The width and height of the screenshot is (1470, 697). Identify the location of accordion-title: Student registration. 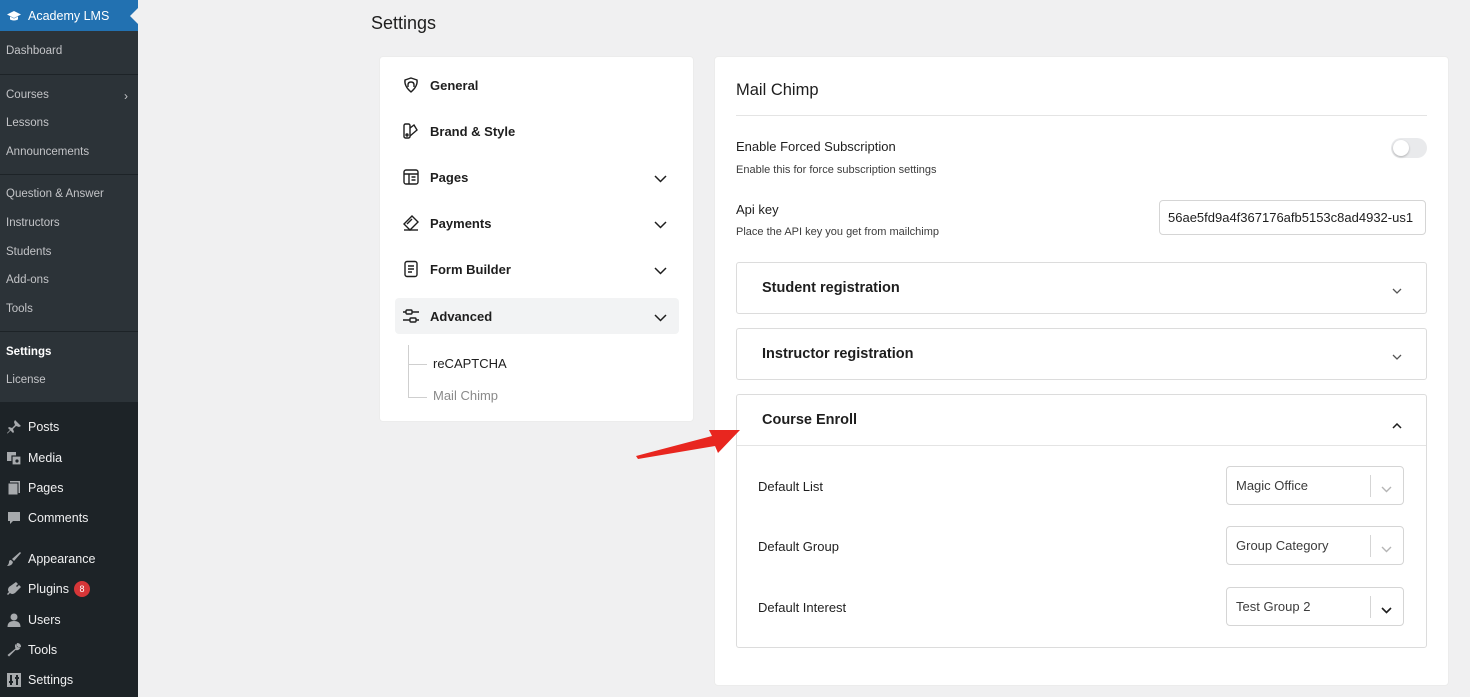
(831, 288).